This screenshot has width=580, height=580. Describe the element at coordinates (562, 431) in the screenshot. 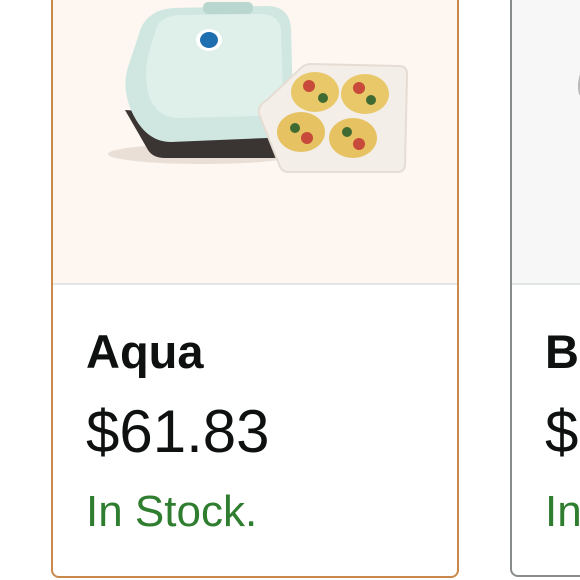

I see `swatch-price: $` at that location.